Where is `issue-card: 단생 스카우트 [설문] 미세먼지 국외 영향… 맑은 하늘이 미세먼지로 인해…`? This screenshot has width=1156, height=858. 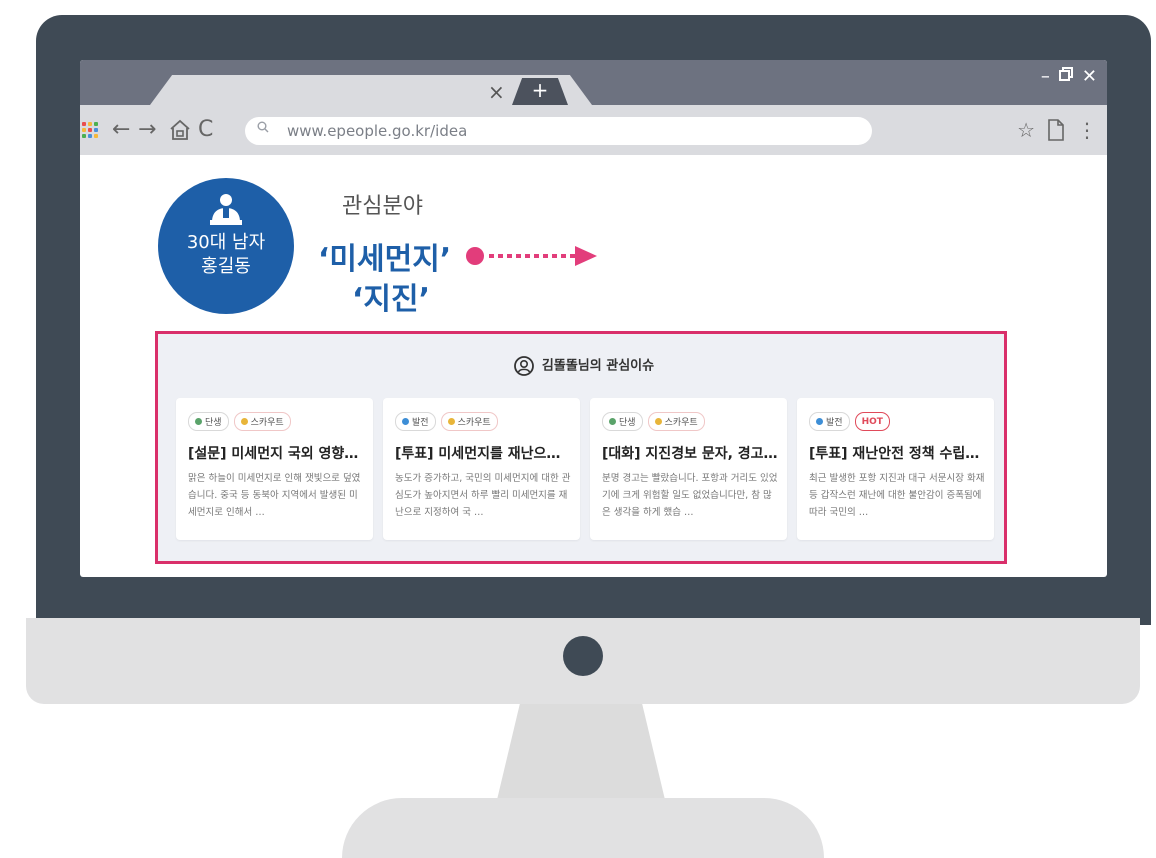 issue-card: 단생 스카우트 [설문] 미세먼지 국외 영향… 맑은 하늘이 미세먼지로 인해… is located at coordinates (274, 469).